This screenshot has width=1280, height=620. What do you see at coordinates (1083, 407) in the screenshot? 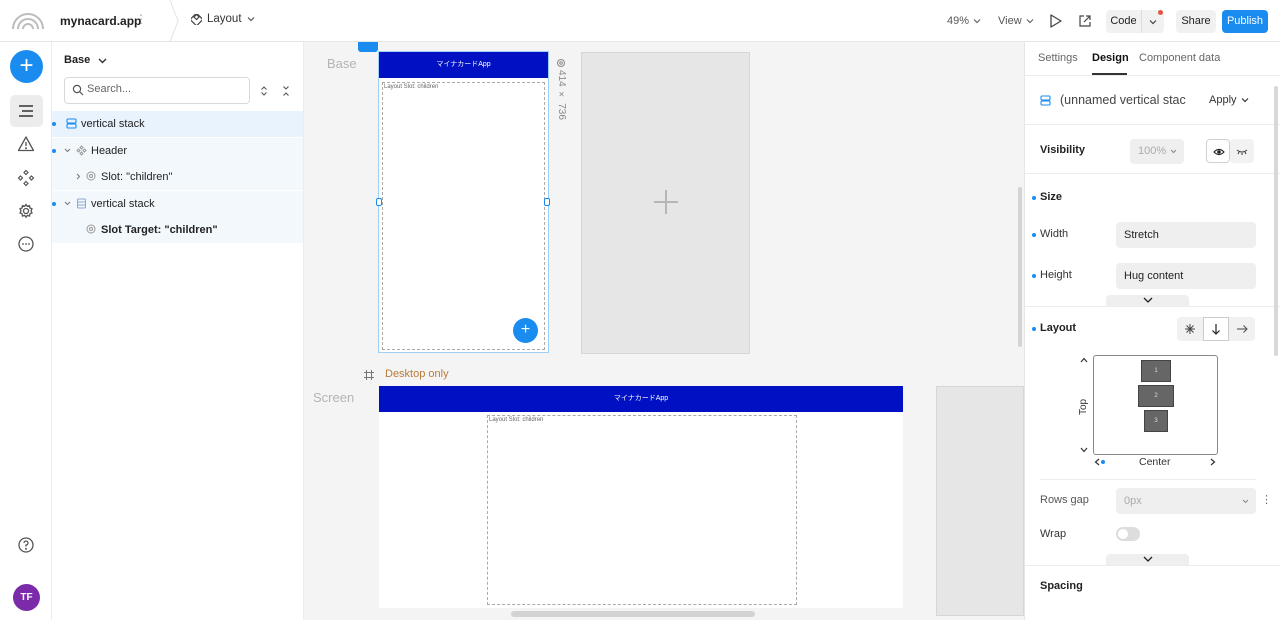
I see `vertical-align-label: Top` at bounding box center [1083, 407].